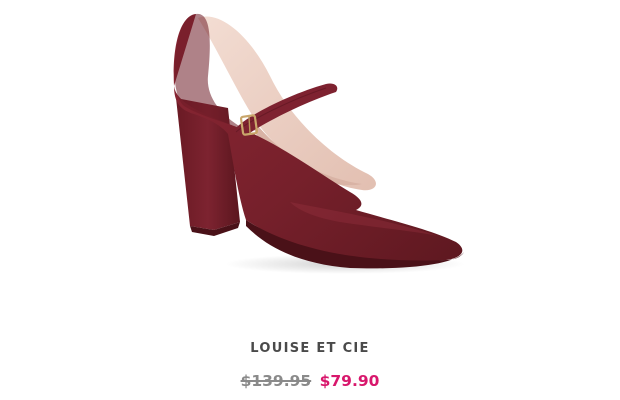 This screenshot has height=400, width=620. I want to click on sale-price: $79.90, so click(349, 381).